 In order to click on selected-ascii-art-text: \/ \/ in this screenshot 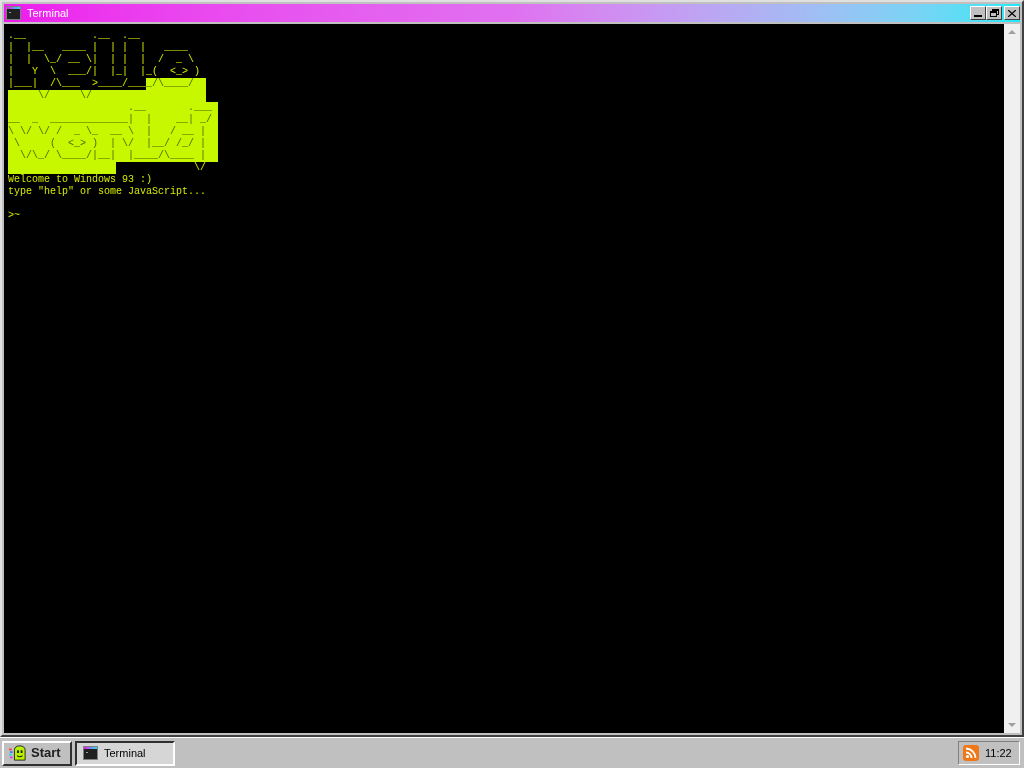, I will do `click(107, 96)`.